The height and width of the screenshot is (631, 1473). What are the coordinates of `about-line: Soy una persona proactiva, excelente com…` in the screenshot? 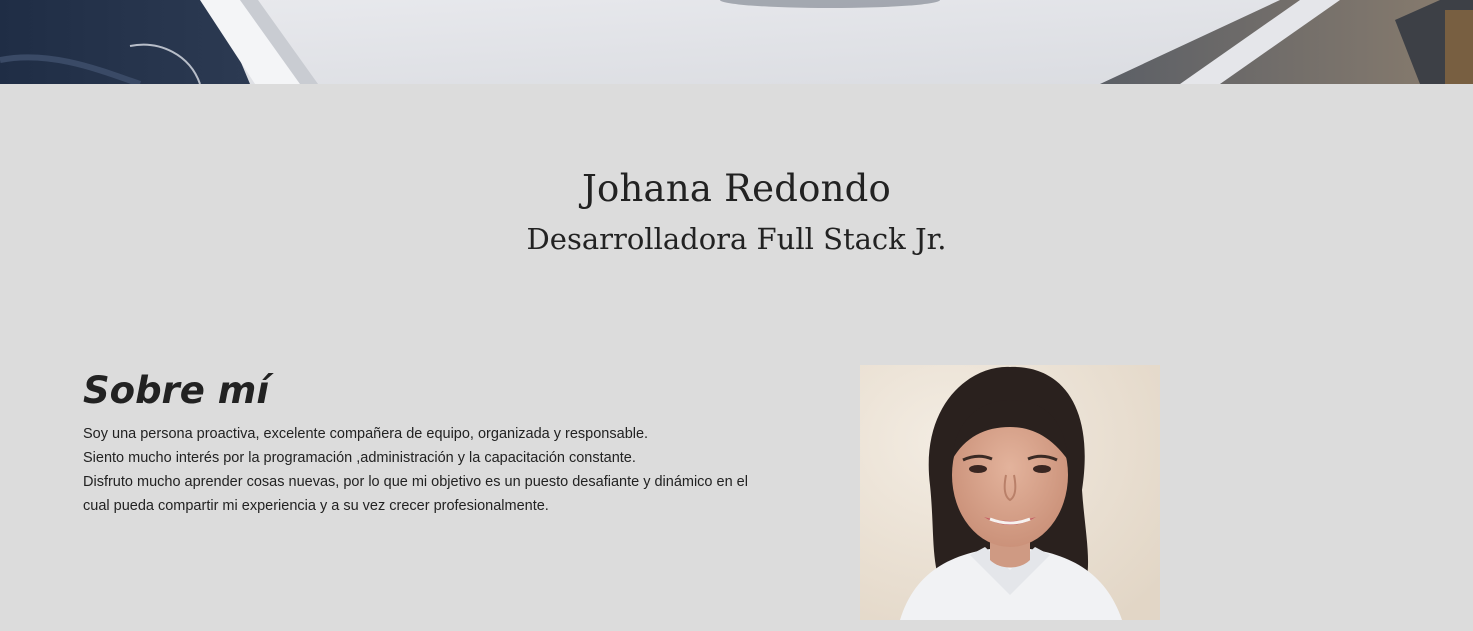 It's located at (366, 434).